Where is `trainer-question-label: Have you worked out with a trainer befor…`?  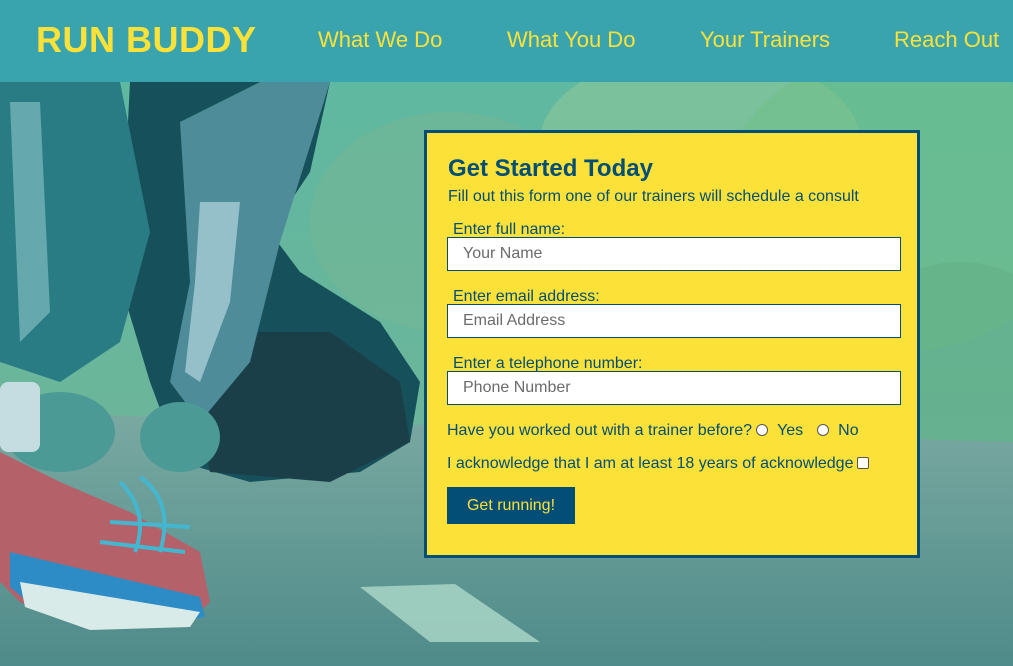
trainer-question-label: Have you worked out with a trainer befor… is located at coordinates (600, 430).